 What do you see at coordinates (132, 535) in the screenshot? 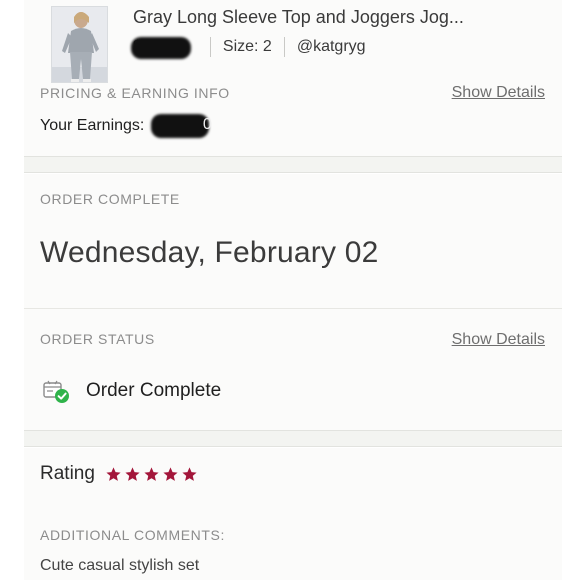
I see `additional-comments-label: ADDITIONAL COMMENTS:` at bounding box center [132, 535].